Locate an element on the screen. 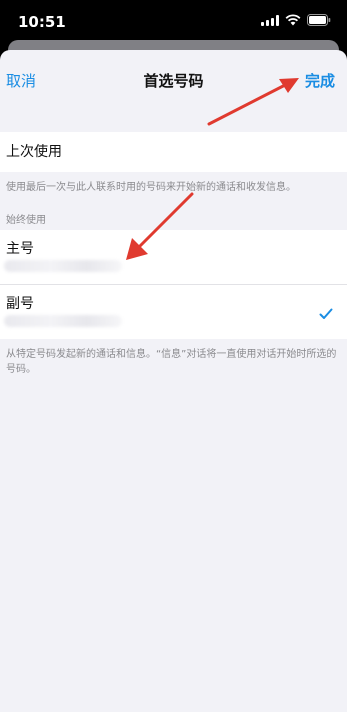 This screenshot has width=347, height=712. status-icons is located at coordinates (296, 20).